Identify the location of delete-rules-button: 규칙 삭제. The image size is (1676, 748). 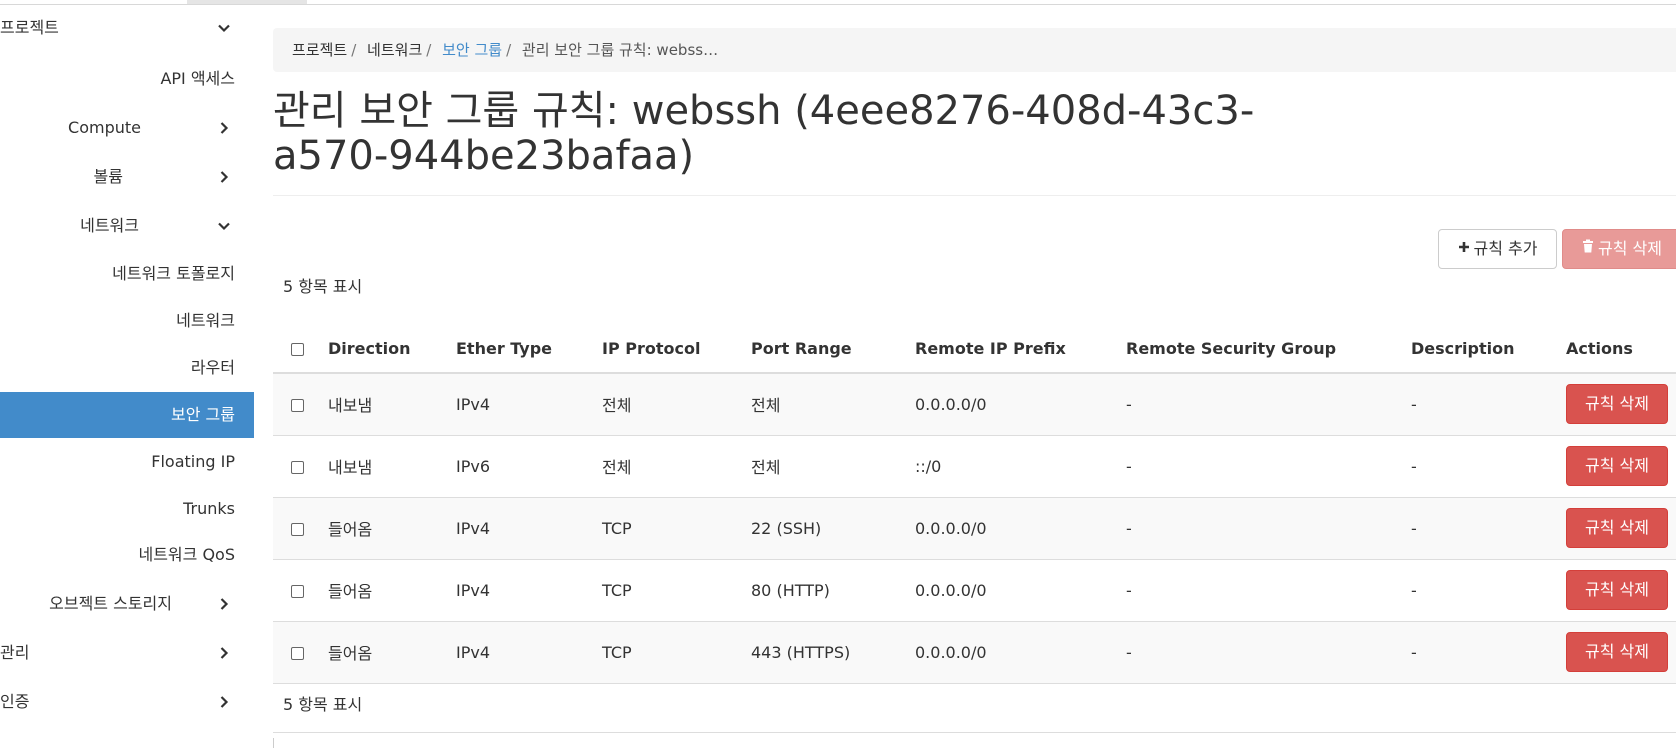
(1619, 249).